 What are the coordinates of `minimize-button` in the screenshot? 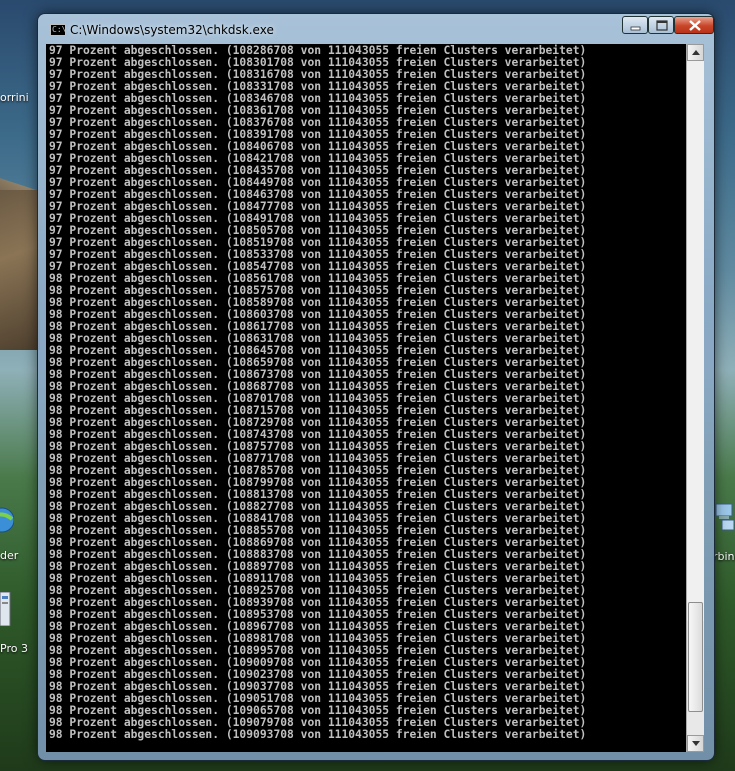 It's located at (635, 25).